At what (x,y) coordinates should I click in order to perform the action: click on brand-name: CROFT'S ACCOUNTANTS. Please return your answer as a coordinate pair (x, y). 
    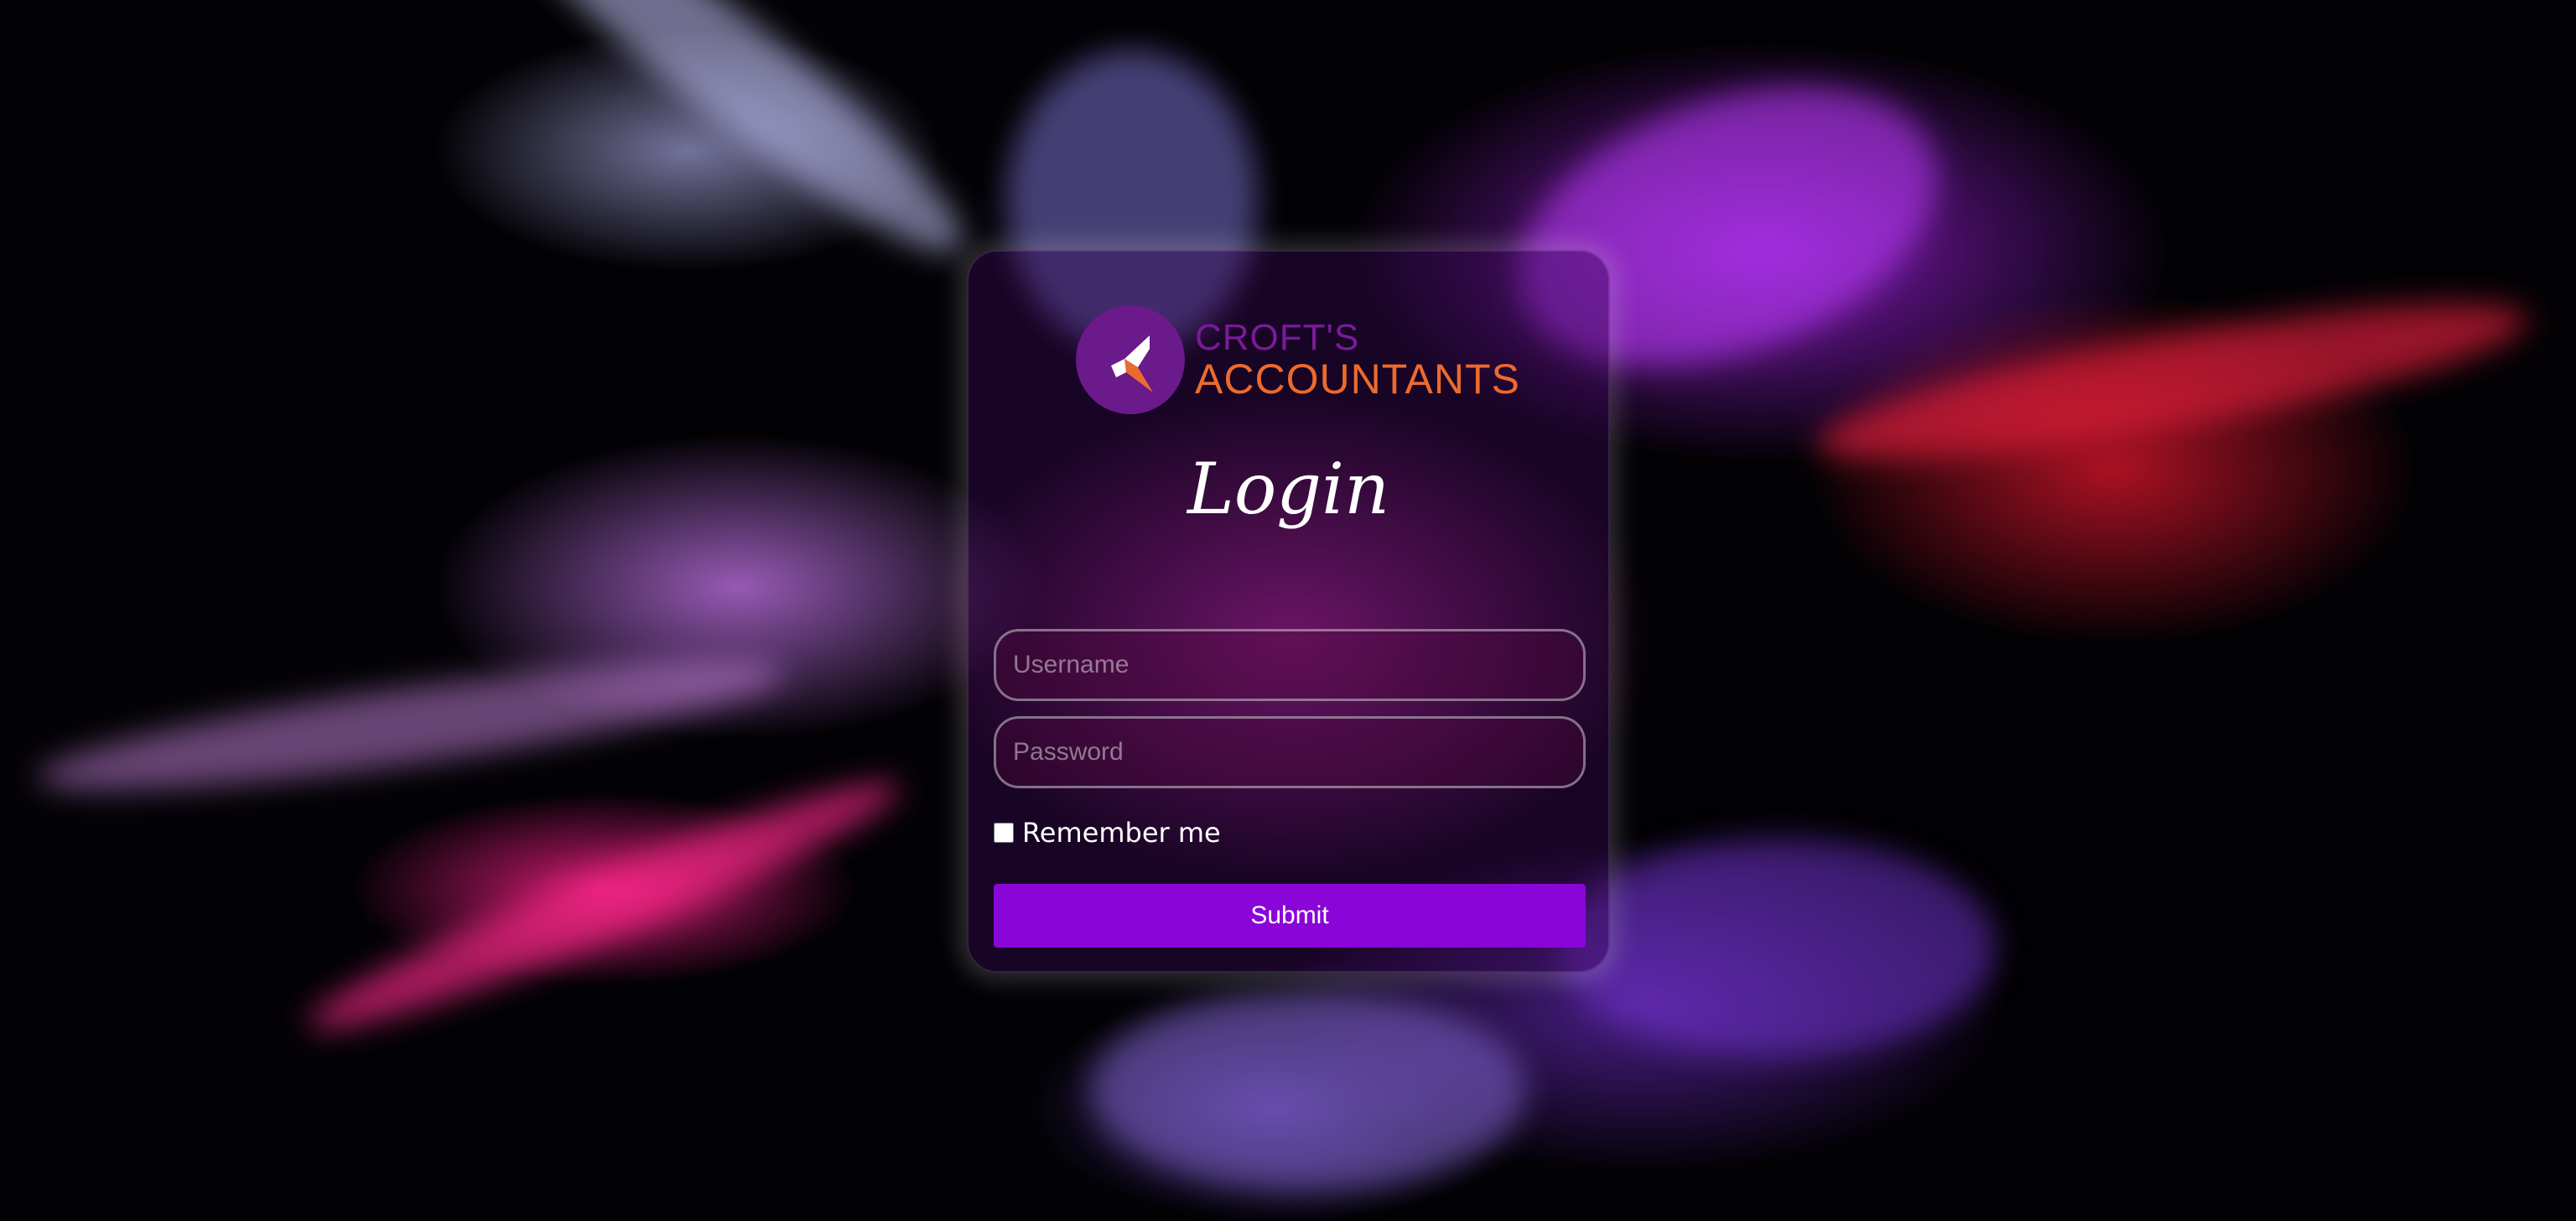
    Looking at the image, I should click on (1357, 360).